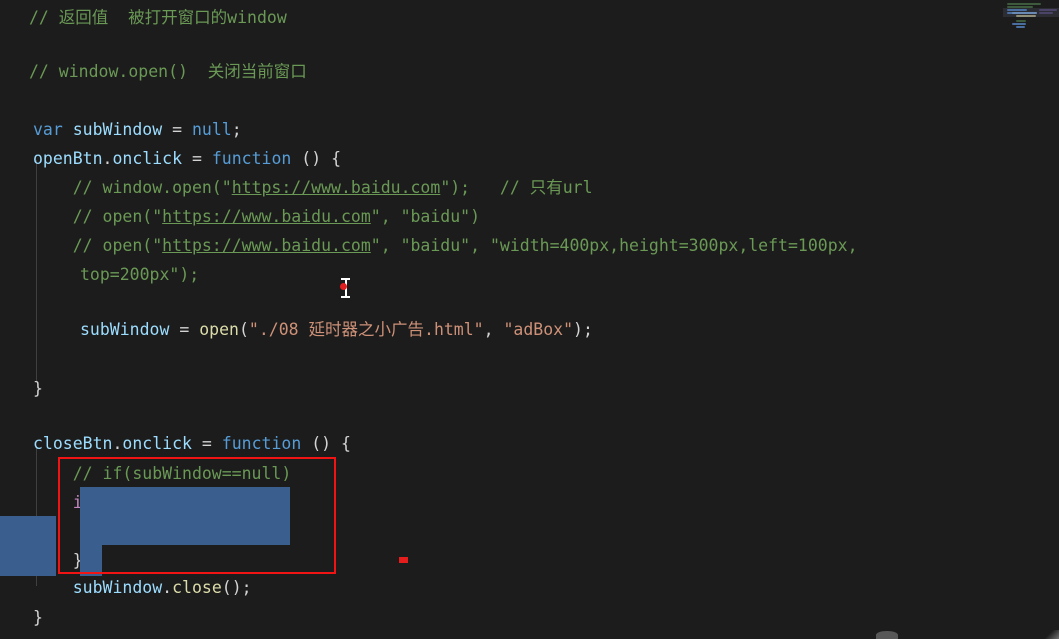  I want to click on cursor-red-dot-icon, so click(343, 286).